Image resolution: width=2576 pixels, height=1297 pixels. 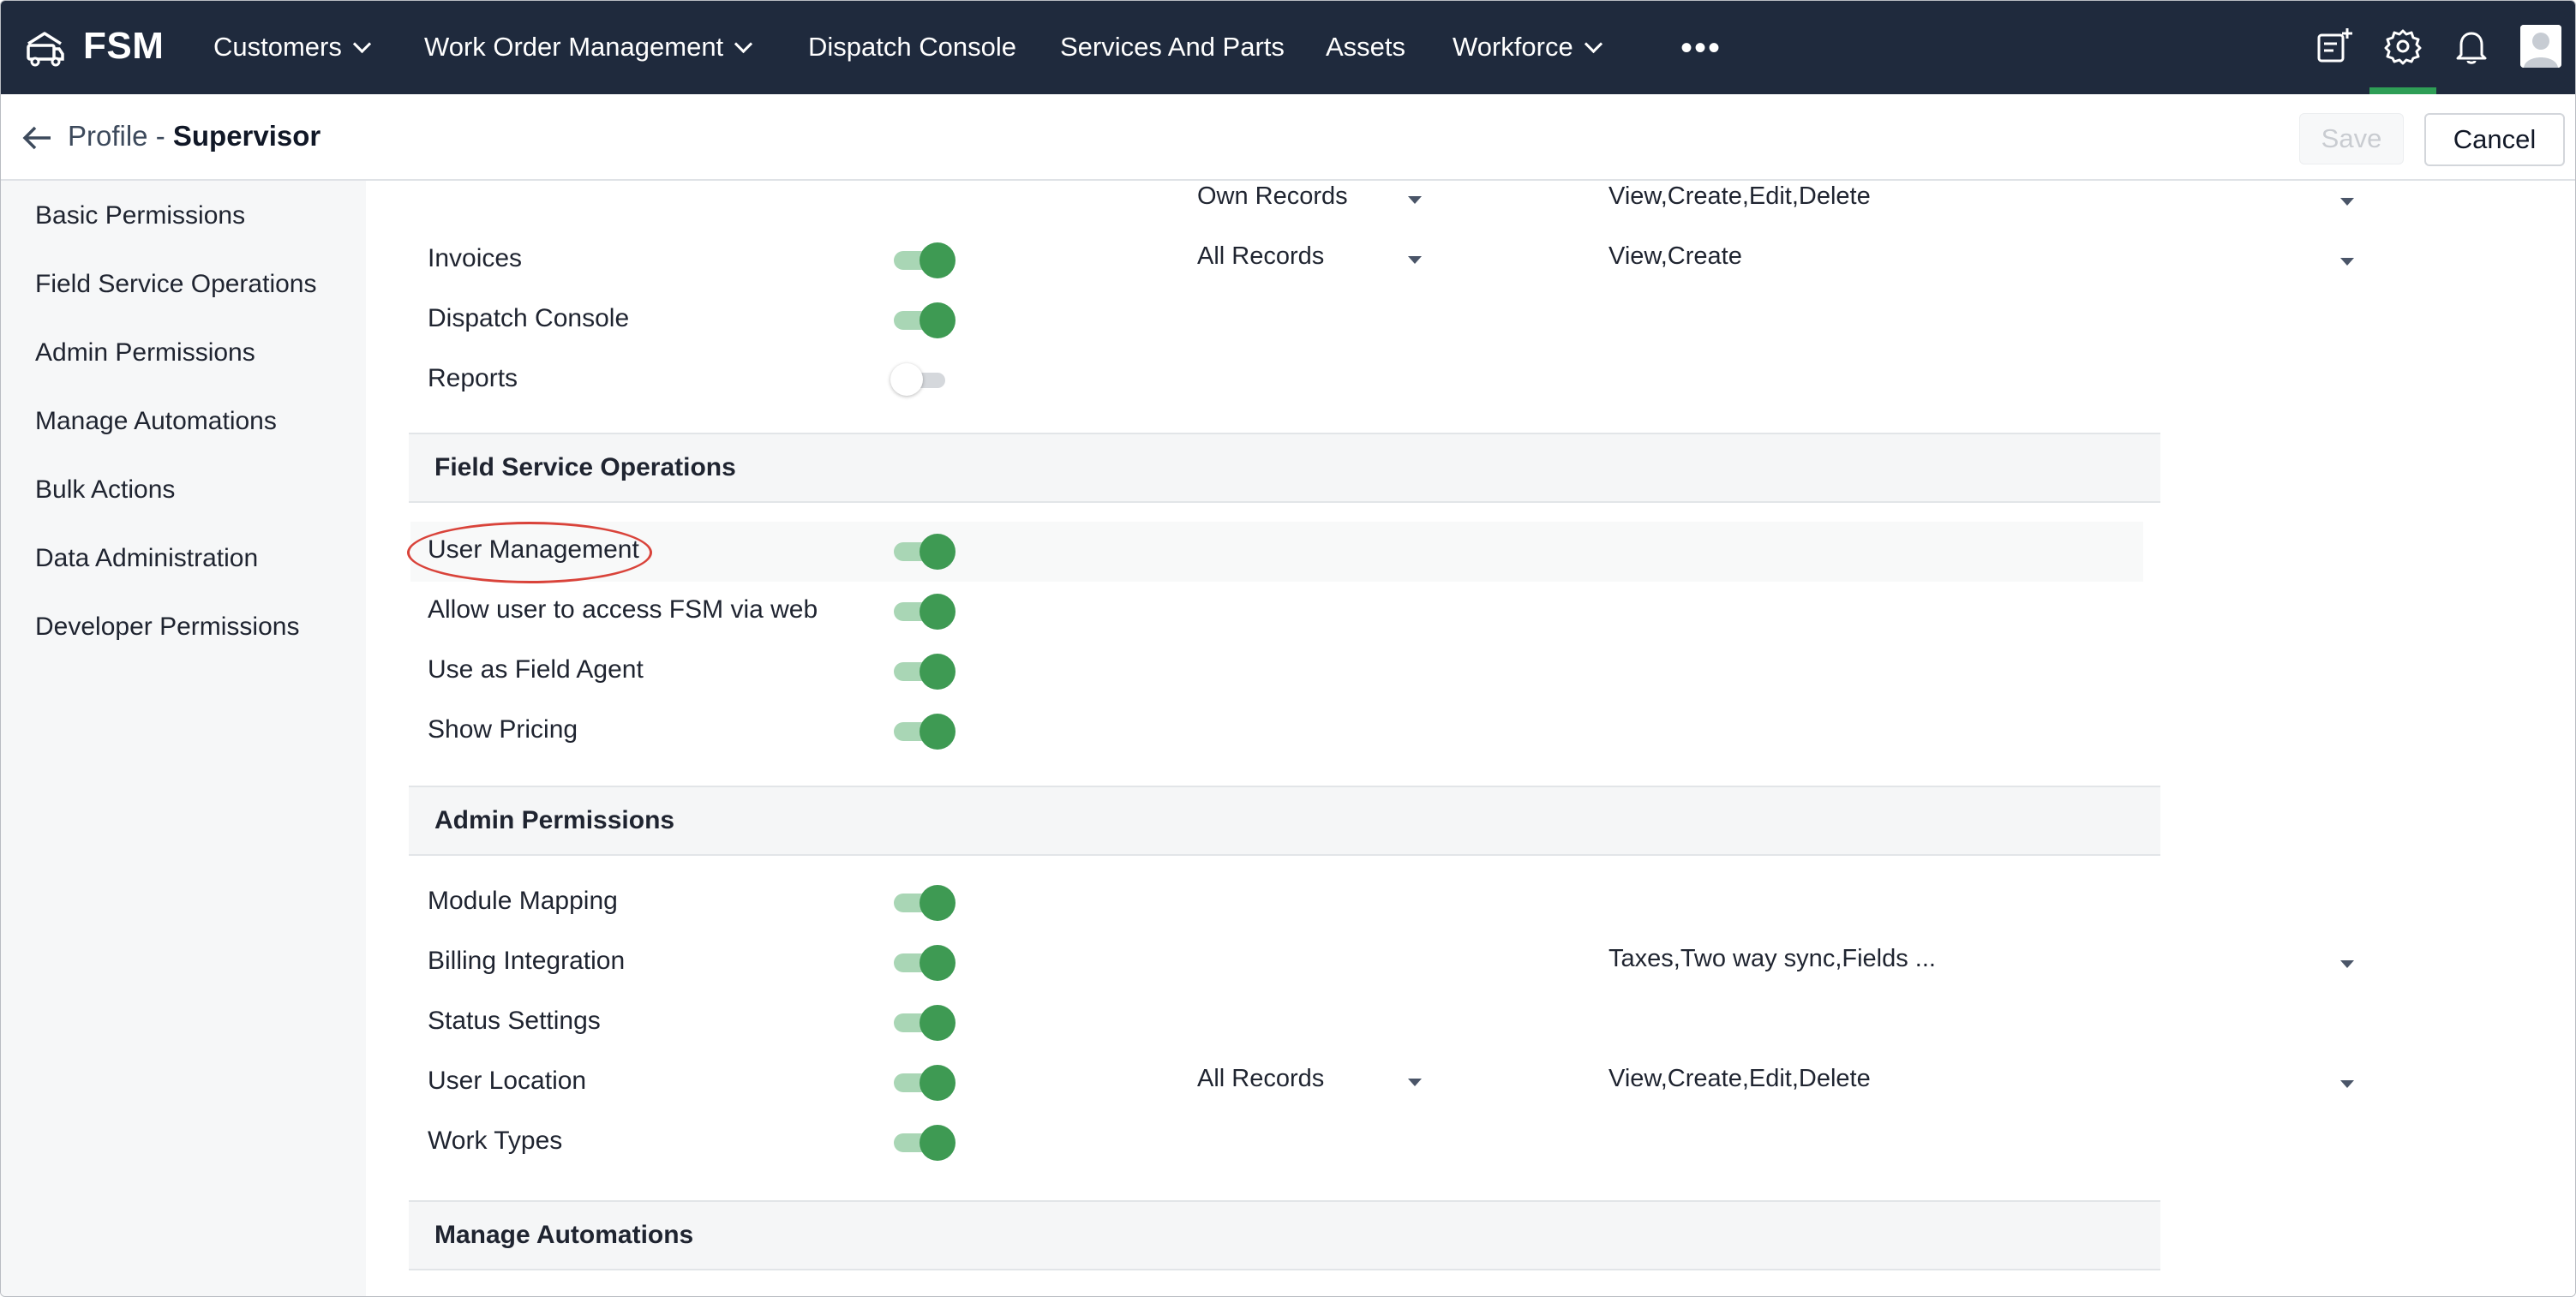 I want to click on invoices-toggle, so click(x=924, y=259).